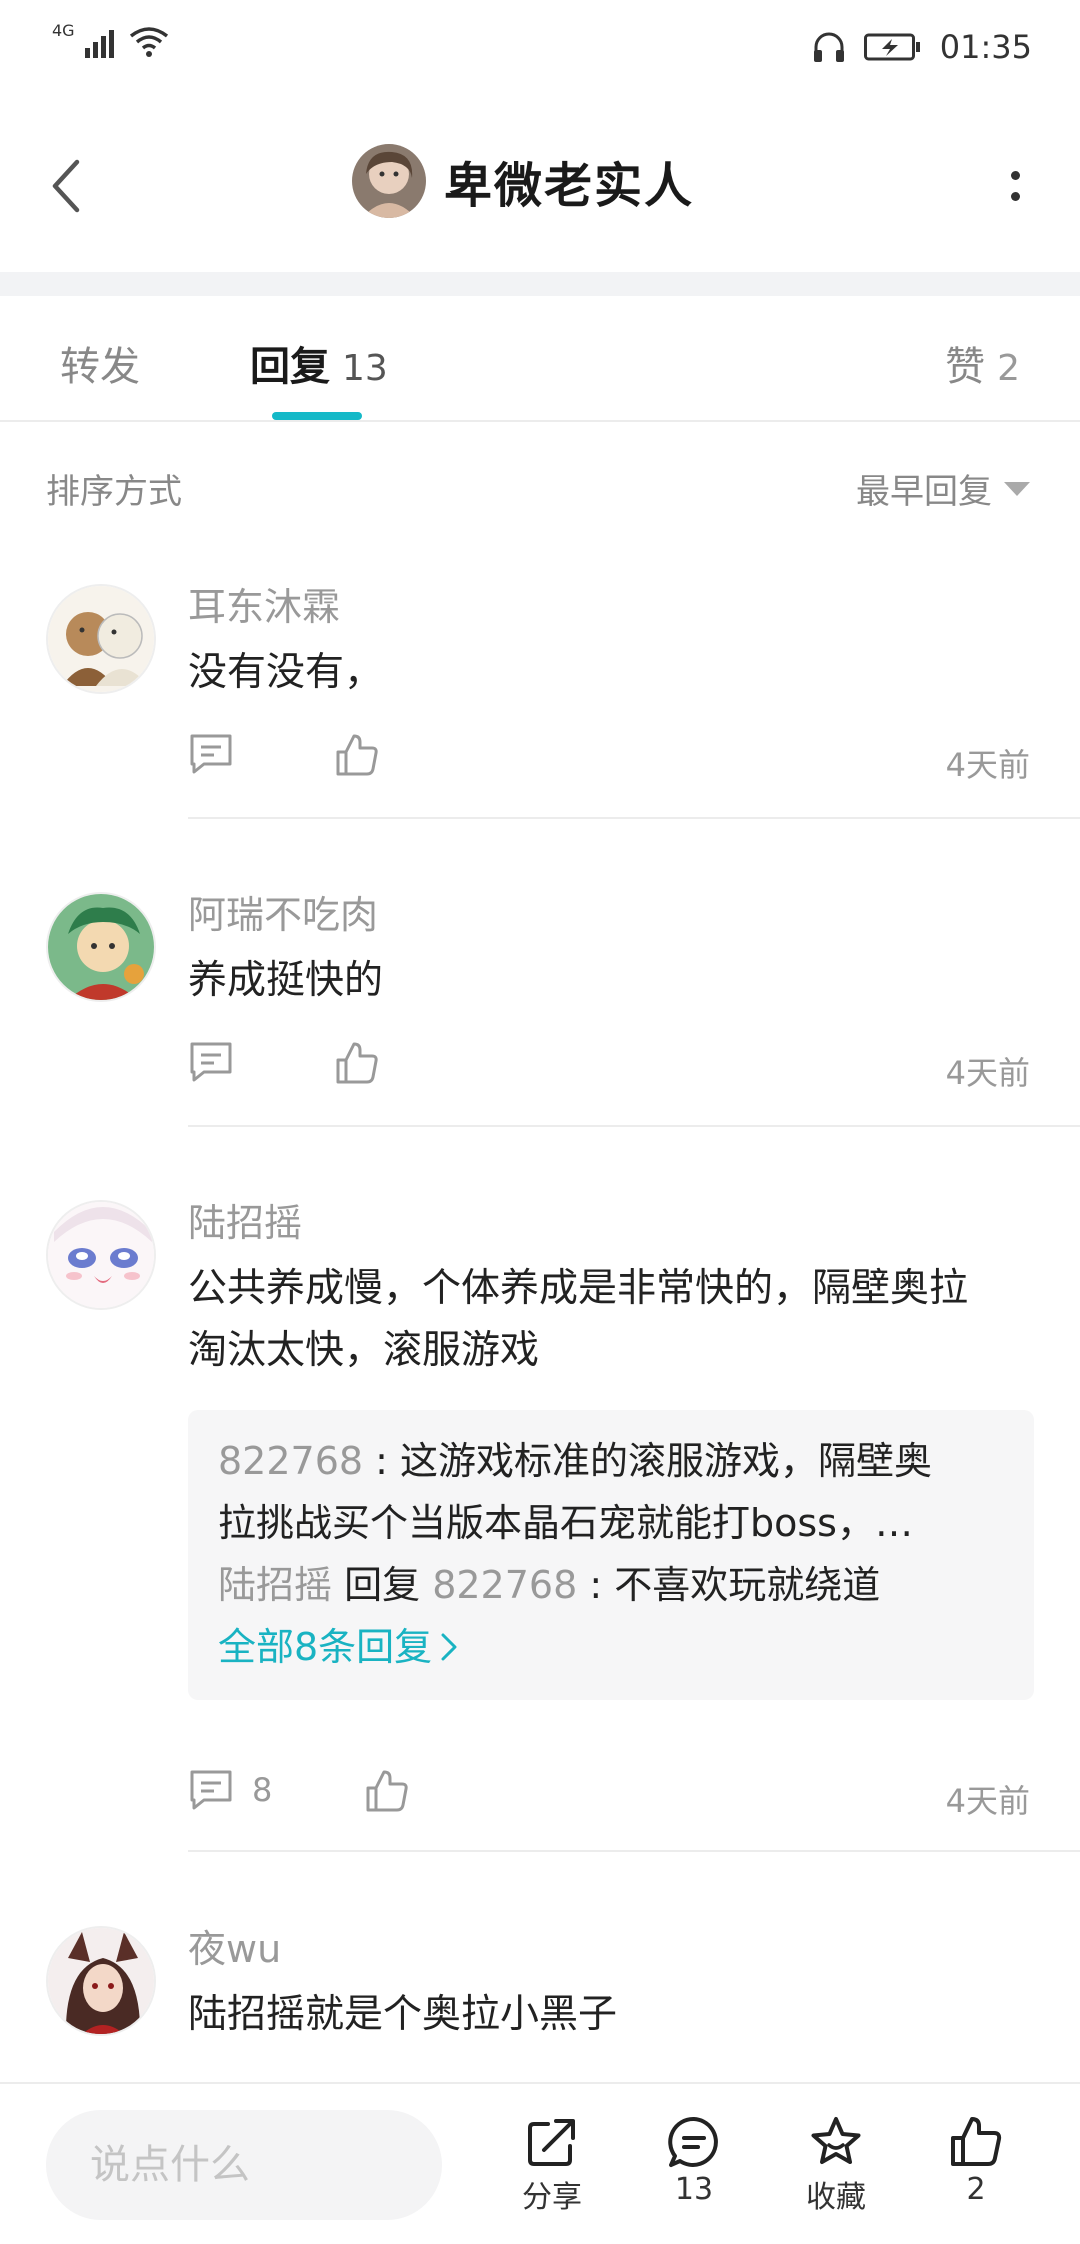  I want to click on status-right: 01:35, so click(922, 47).